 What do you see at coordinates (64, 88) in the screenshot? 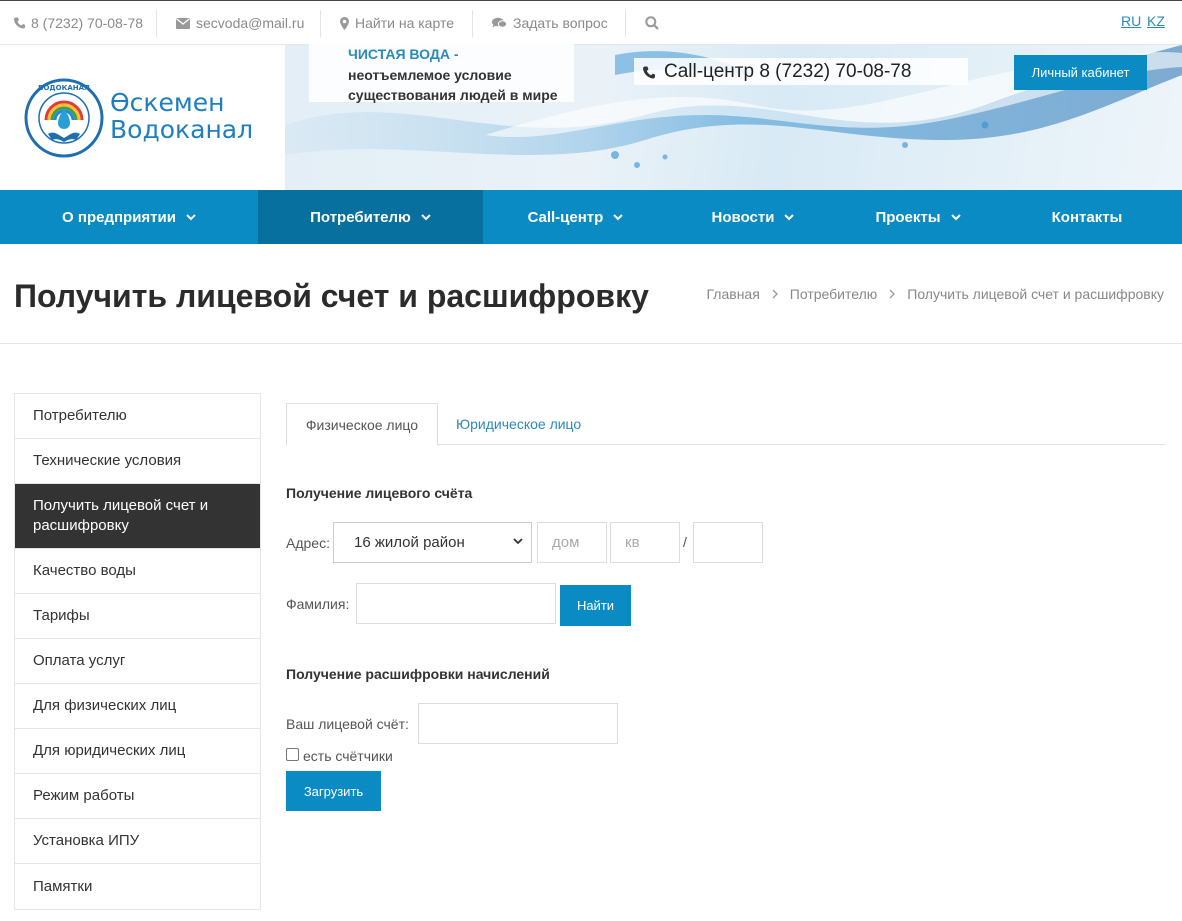
I see `svg-text: ВОДОКАНАЛ` at bounding box center [64, 88].